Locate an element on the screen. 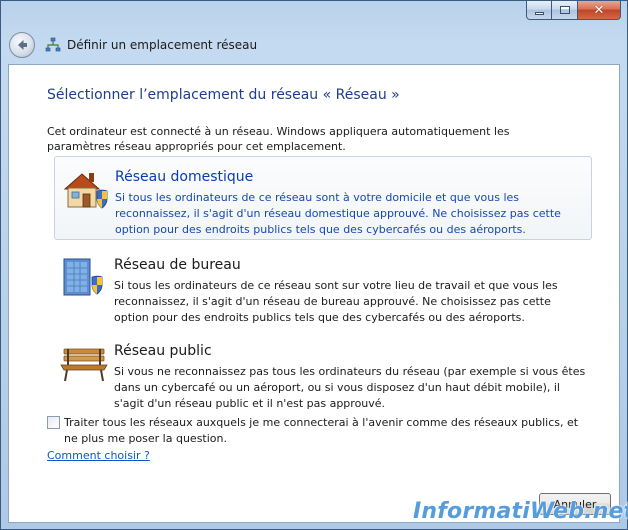 This screenshot has height=530, width=628. maximize-icon is located at coordinates (564, 10).